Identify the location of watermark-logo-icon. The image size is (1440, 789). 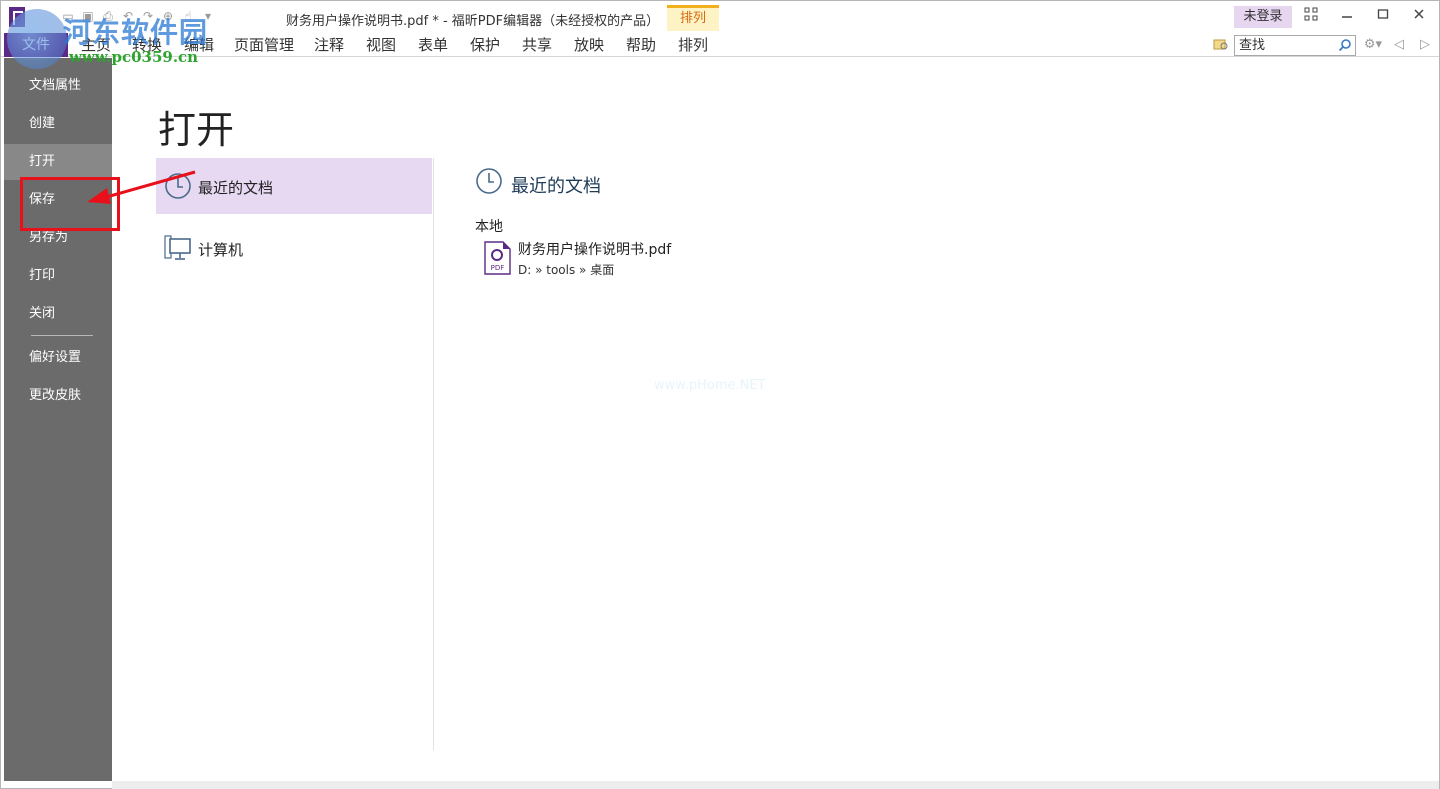
(37, 39).